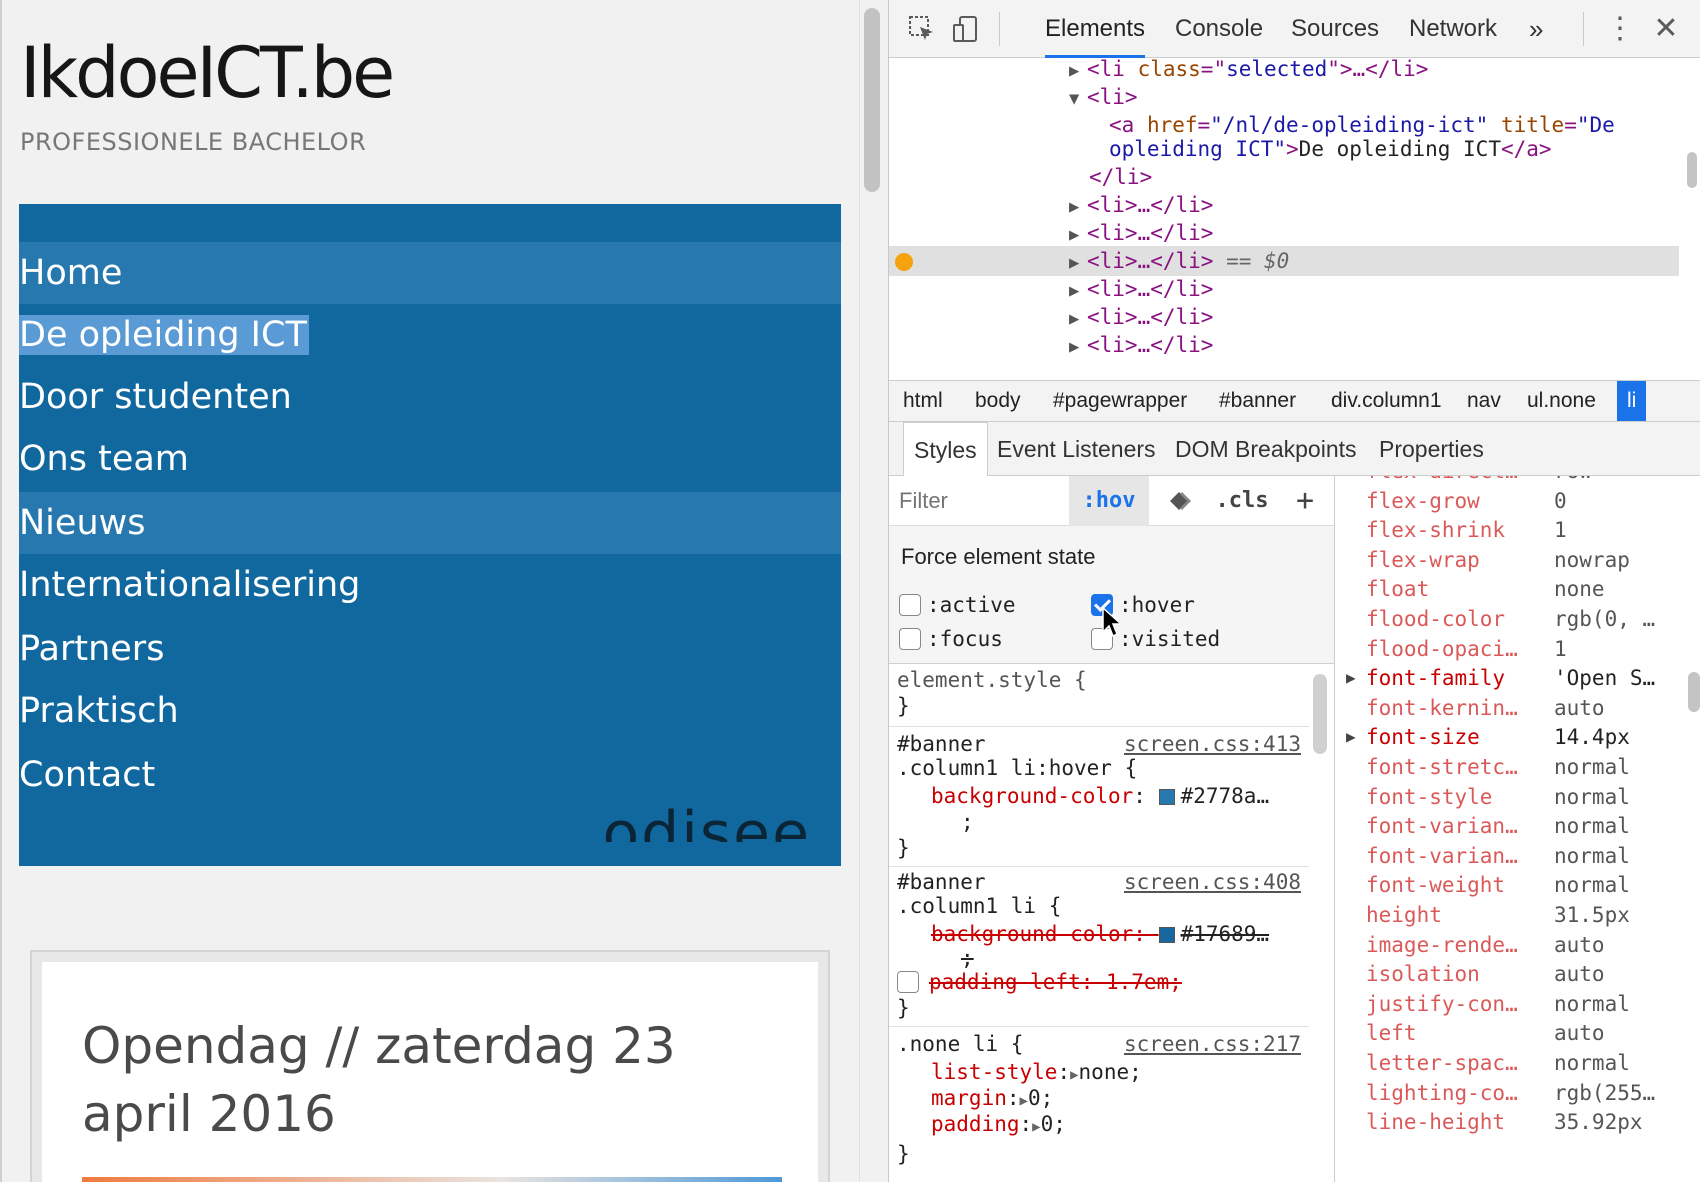 The image size is (1700, 1182). I want to click on page-scrollbar-thumb, so click(872, 100).